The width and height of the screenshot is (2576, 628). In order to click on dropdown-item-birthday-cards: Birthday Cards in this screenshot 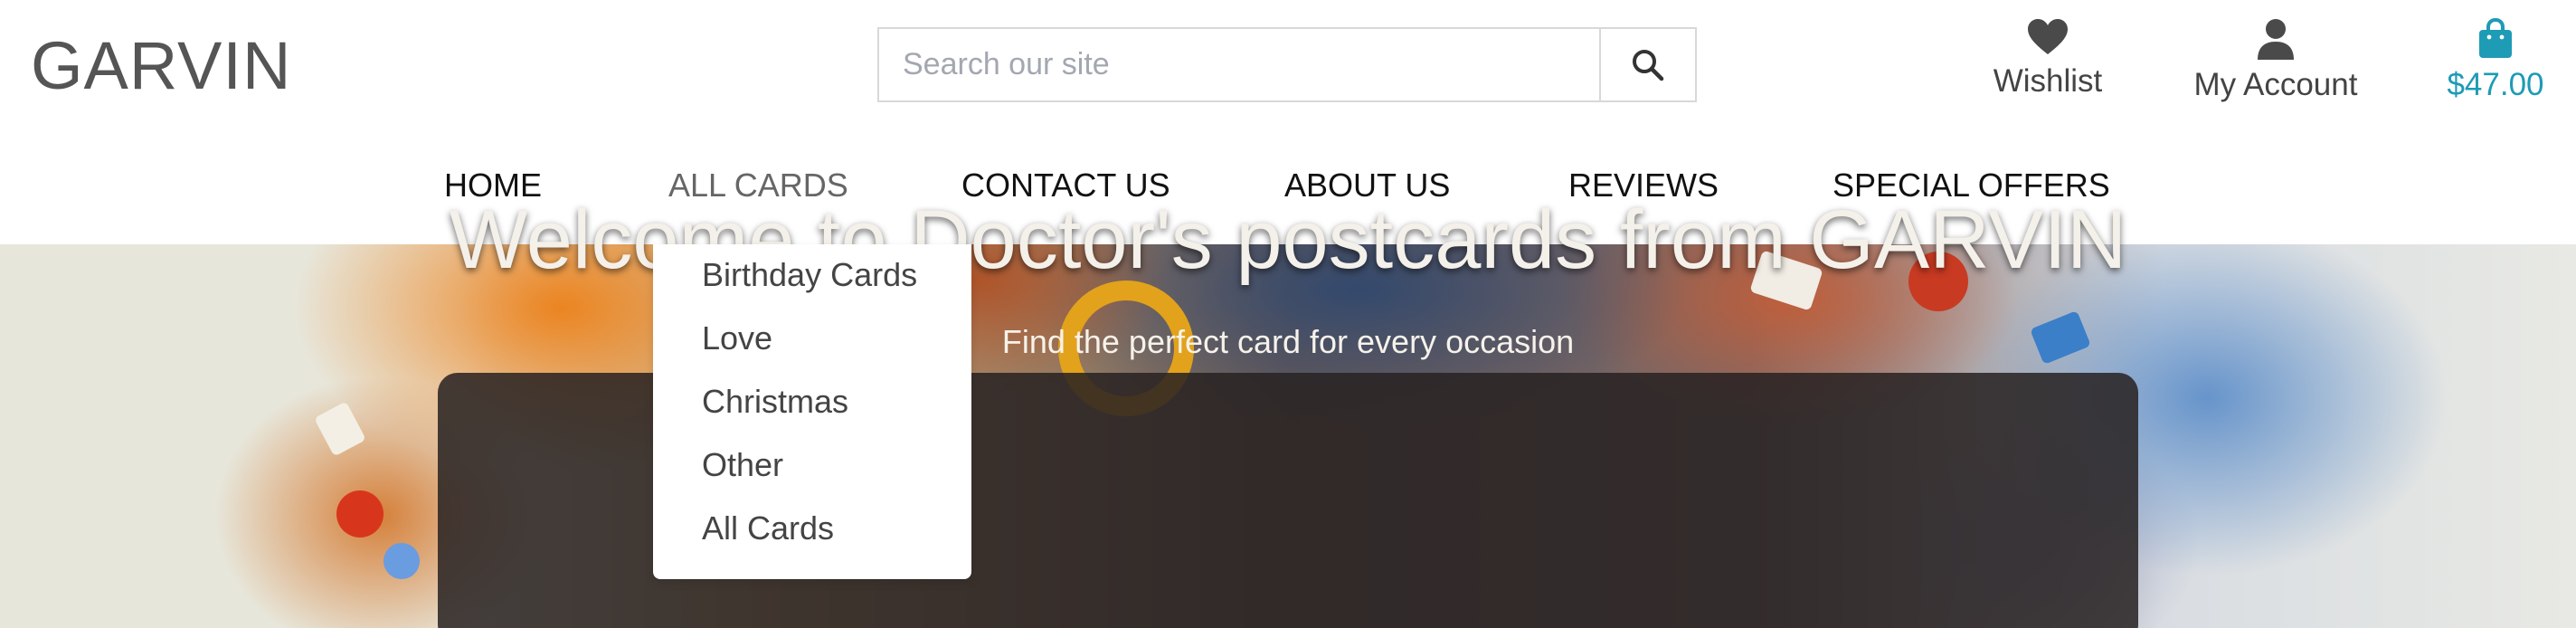, I will do `click(809, 275)`.